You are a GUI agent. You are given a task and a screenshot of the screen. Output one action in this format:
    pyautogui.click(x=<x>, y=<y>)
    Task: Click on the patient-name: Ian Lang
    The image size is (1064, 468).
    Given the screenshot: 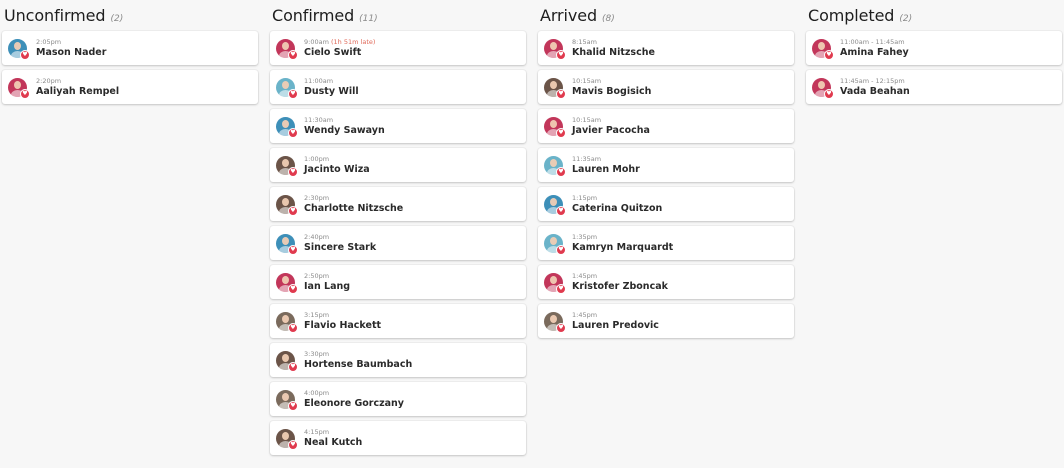 What is the action you would take?
    pyautogui.click(x=327, y=286)
    